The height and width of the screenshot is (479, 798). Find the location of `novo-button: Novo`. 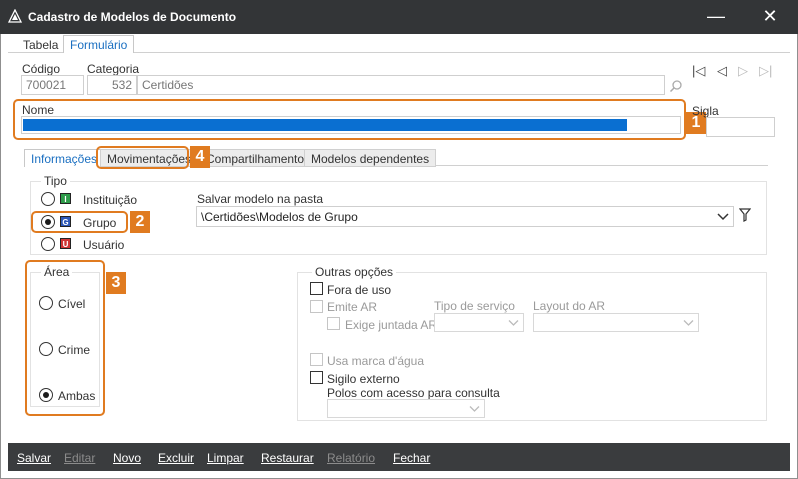

novo-button: Novo is located at coordinates (127, 458).